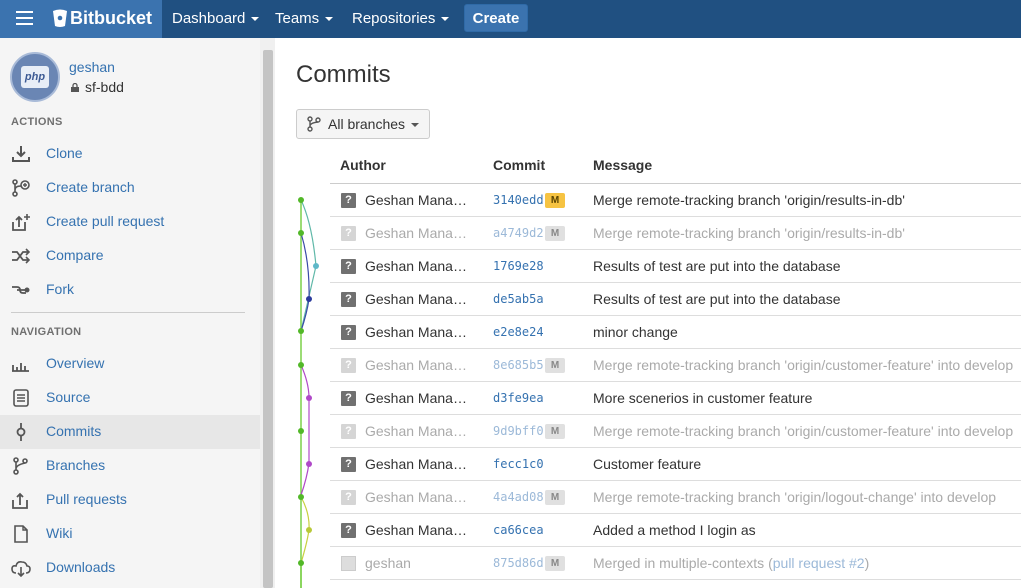  Describe the element at coordinates (518, 266) in the screenshot. I see `commit-hash-link: 1769e28` at that location.